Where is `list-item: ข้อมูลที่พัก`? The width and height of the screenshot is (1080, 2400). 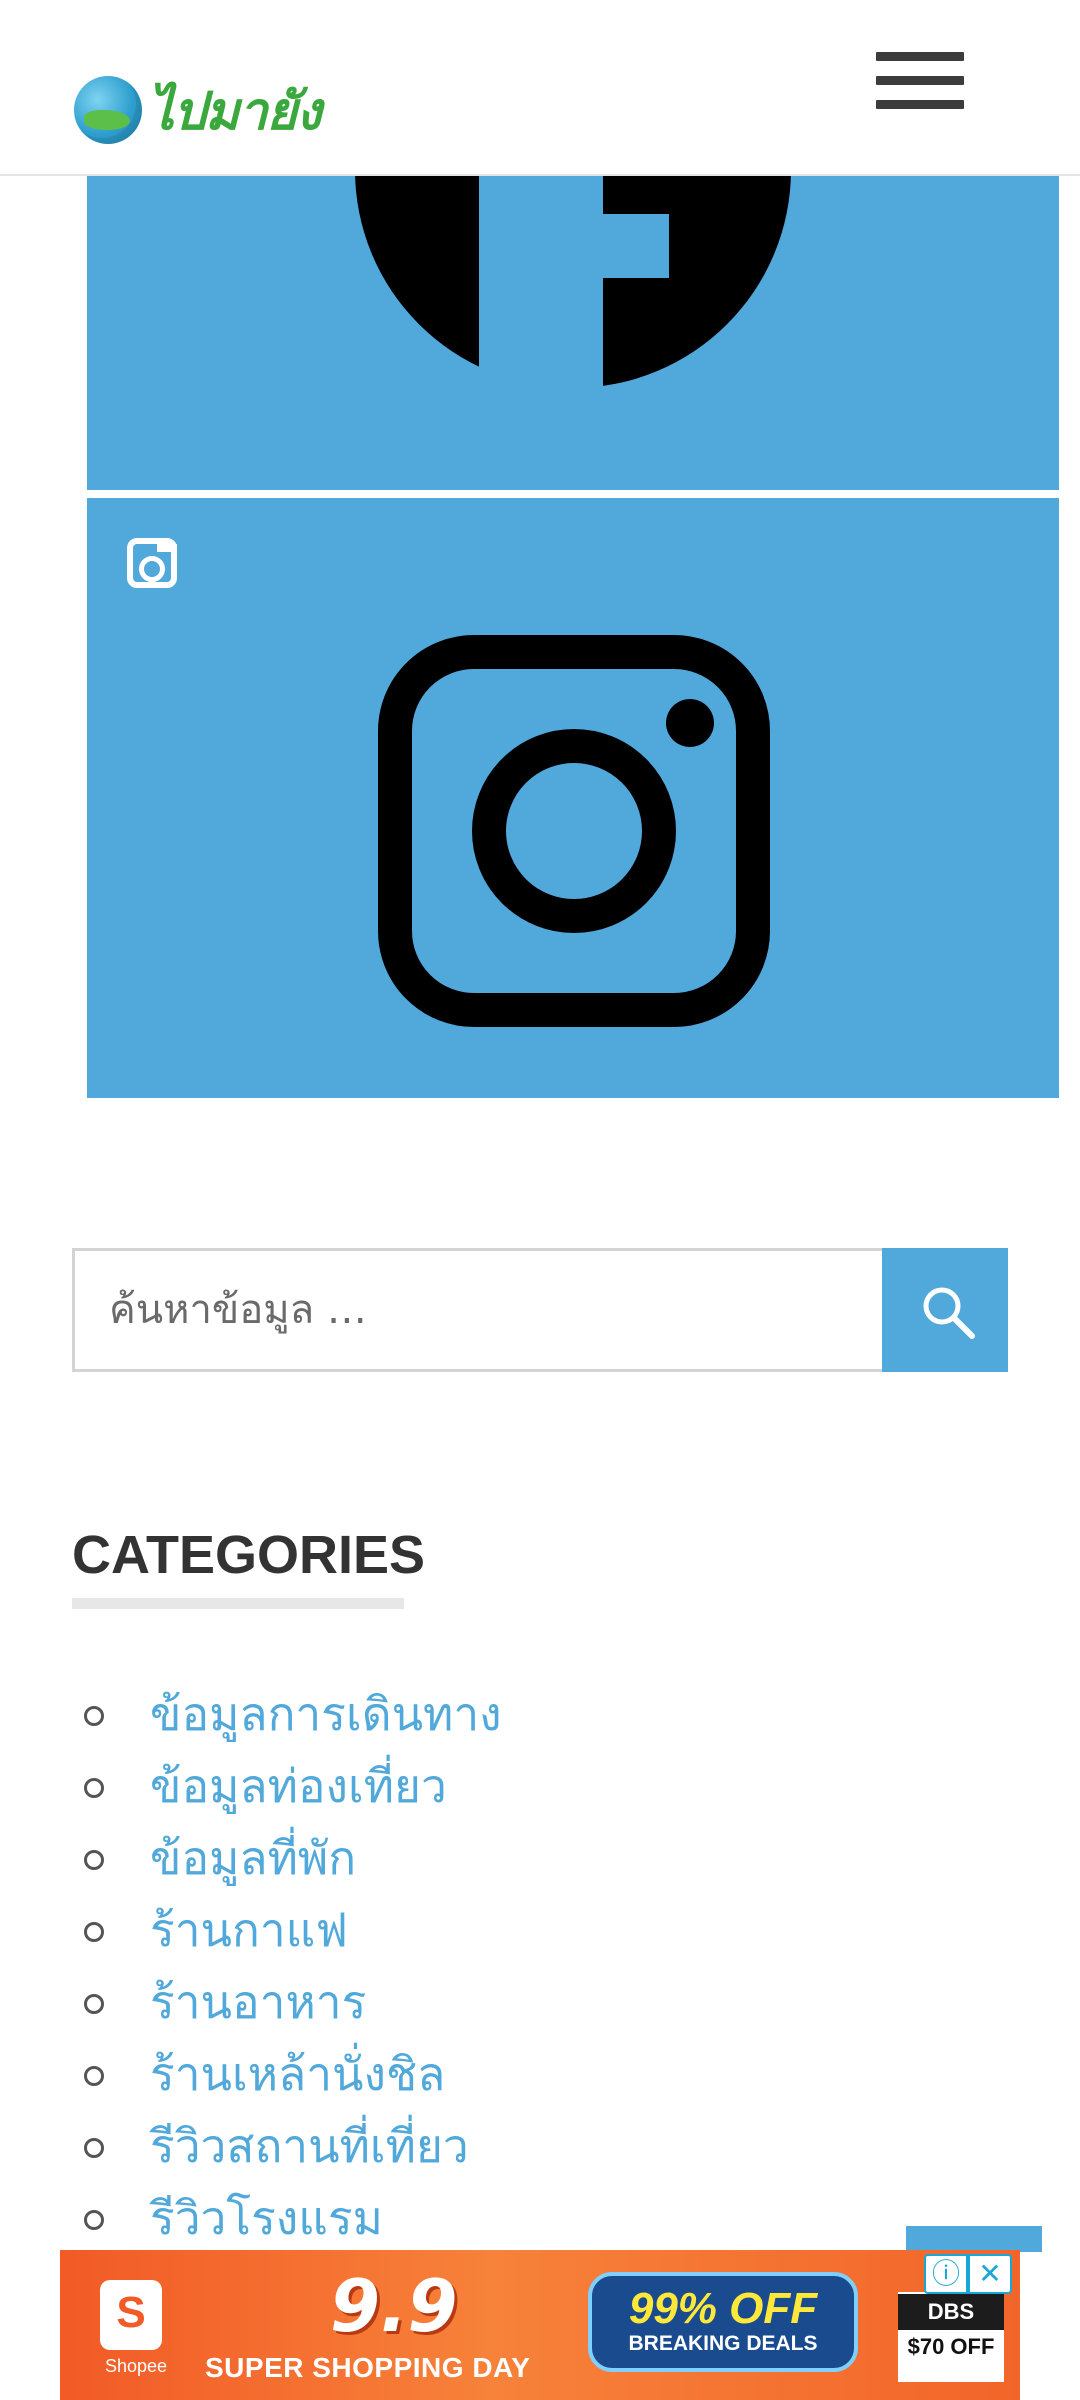
list-item: ข้อมูลที่พัก is located at coordinates (350, 1862).